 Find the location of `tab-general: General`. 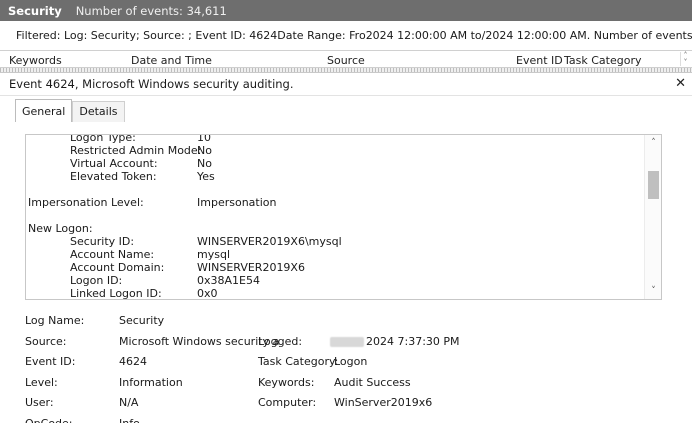

tab-general: General is located at coordinates (44, 110).